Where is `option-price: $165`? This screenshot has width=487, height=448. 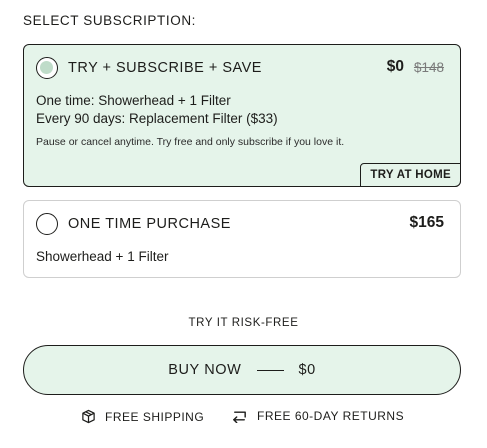 option-price: $165 is located at coordinates (426, 222).